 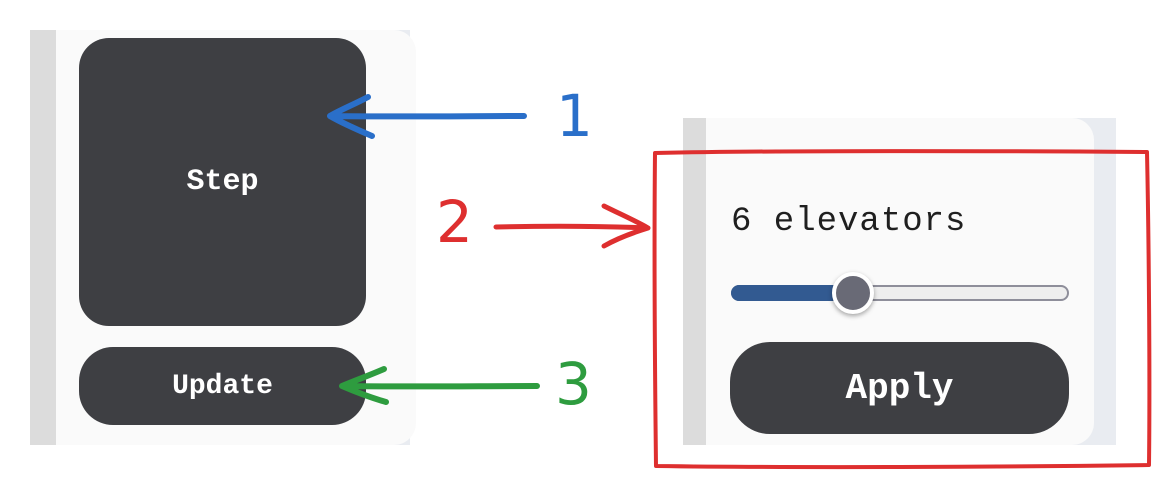 What do you see at coordinates (222, 182) in the screenshot?
I see `step-button: Step` at bounding box center [222, 182].